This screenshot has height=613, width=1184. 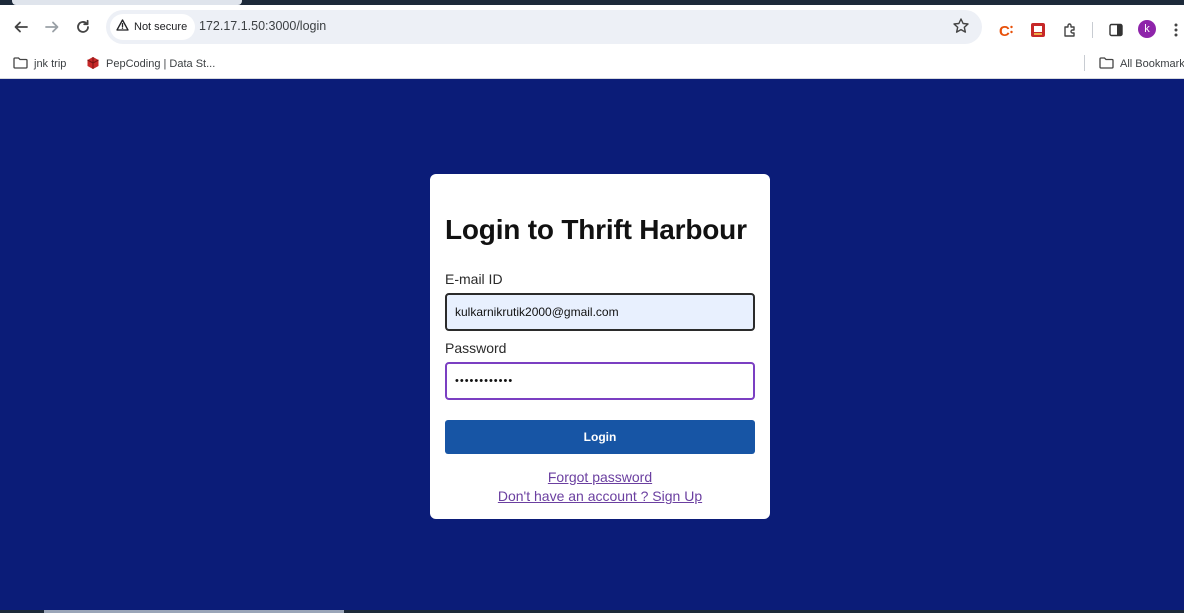 What do you see at coordinates (262, 26) in the screenshot?
I see `url-text: 172.17.1.50:3000/login` at bounding box center [262, 26].